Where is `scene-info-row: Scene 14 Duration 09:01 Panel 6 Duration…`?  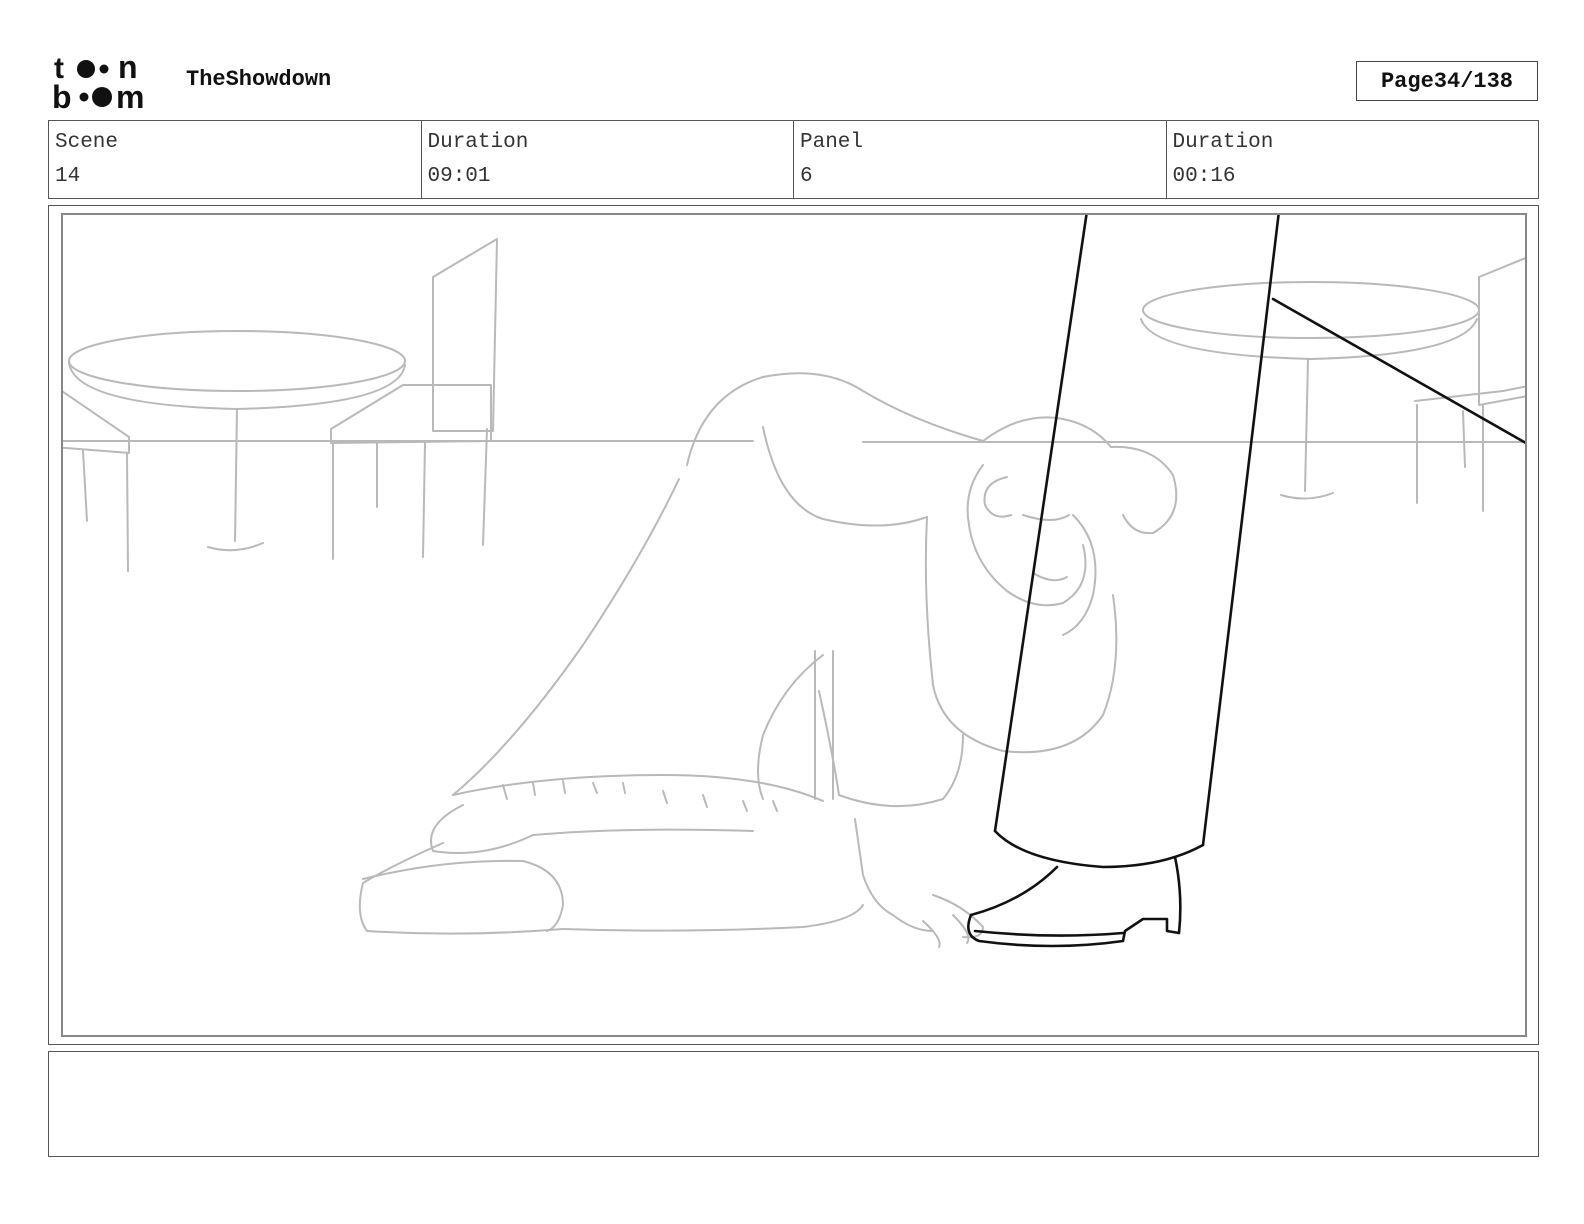
scene-info-row: Scene 14 Duration 09:01 Panel 6 Duration… is located at coordinates (793, 159).